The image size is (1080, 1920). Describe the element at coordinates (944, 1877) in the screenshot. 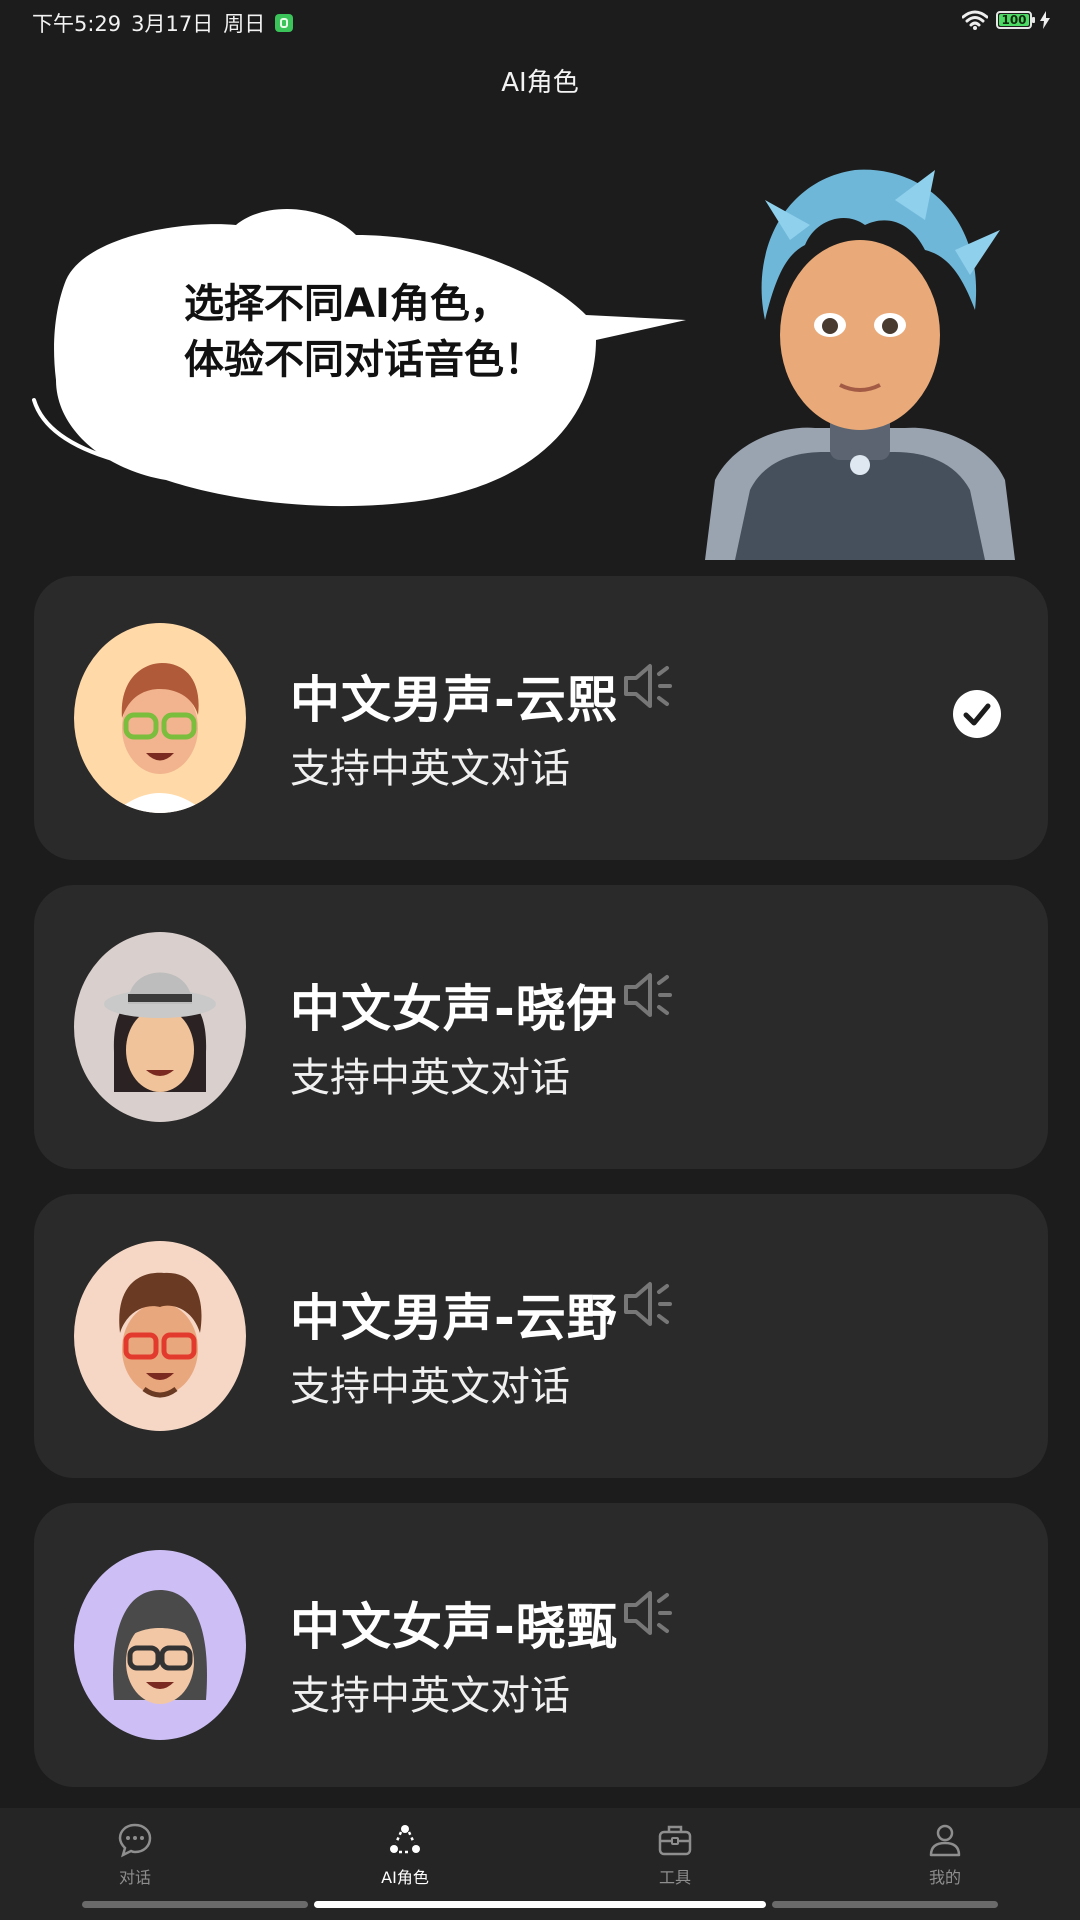

I see `nav-label: 我的` at that location.